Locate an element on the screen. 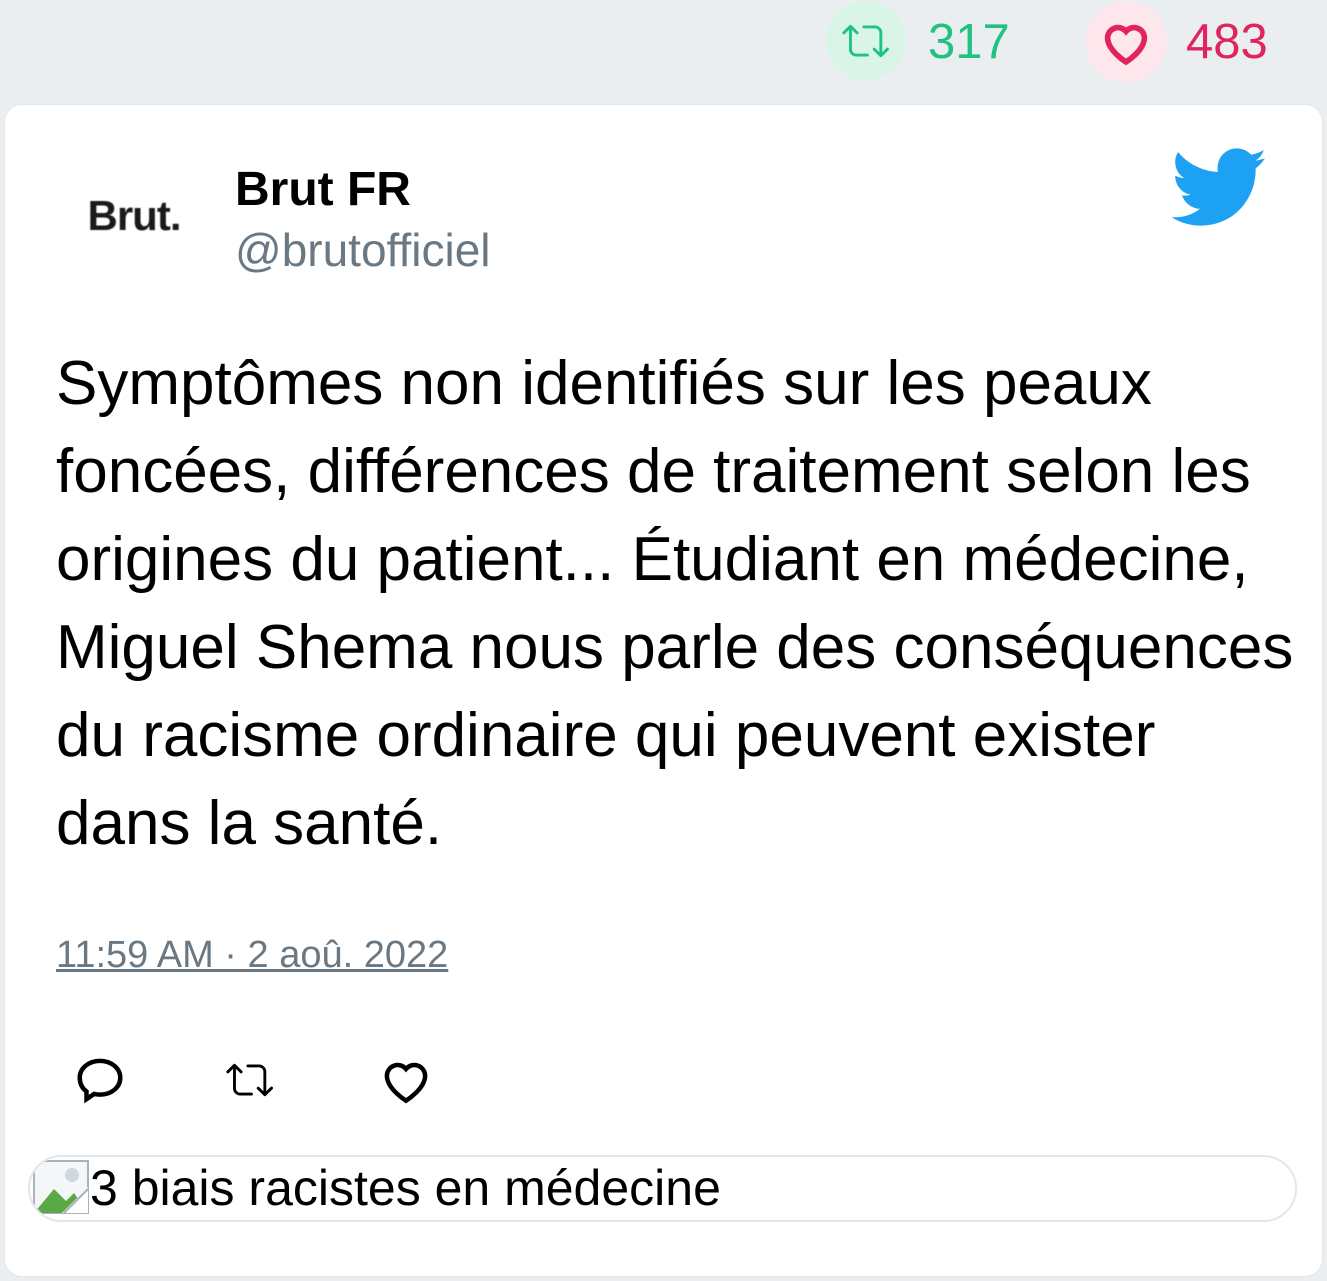  tweet-timestamp: 11:59 AM · 2 aoû. 2022 is located at coordinates (252, 955).